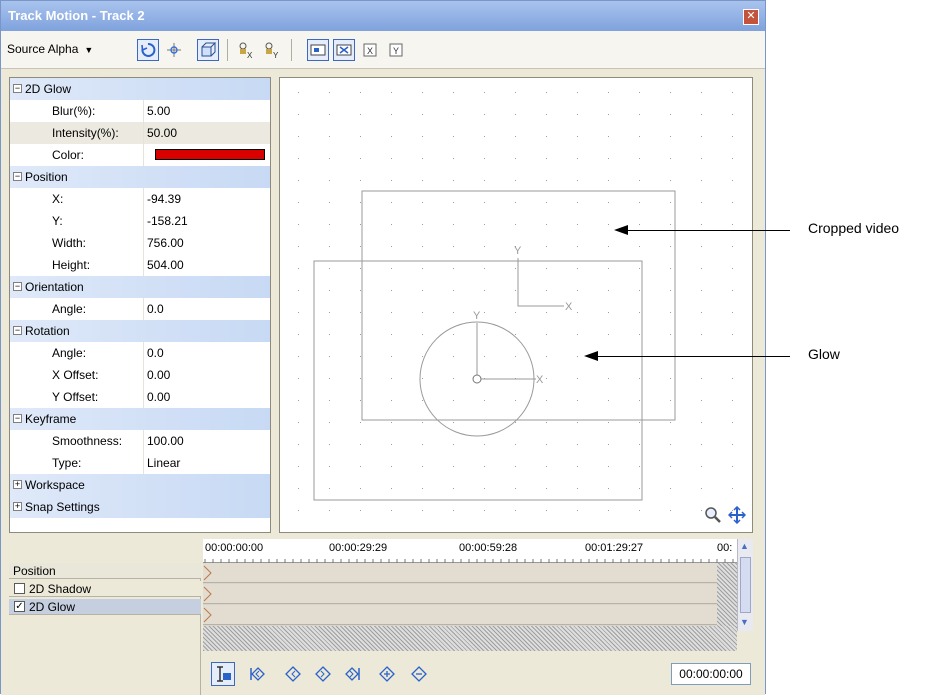  What do you see at coordinates (140, 221) in the screenshot?
I see `property-row: Y: -158.21` at bounding box center [140, 221].